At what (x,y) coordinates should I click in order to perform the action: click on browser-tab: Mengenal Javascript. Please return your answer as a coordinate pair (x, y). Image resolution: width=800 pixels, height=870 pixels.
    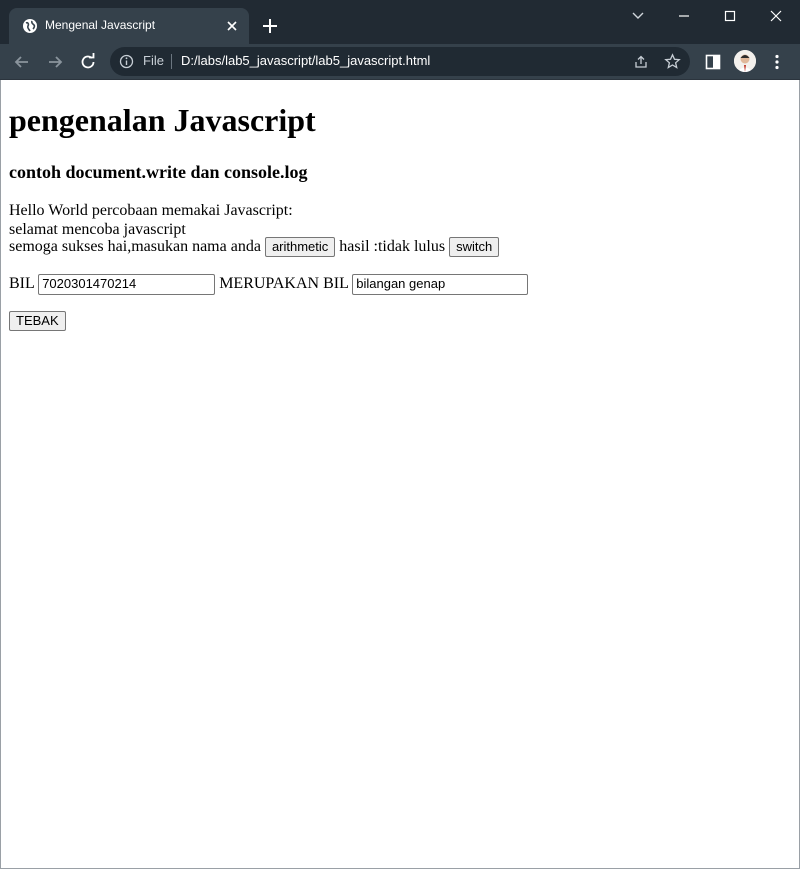
    Looking at the image, I should click on (129, 26).